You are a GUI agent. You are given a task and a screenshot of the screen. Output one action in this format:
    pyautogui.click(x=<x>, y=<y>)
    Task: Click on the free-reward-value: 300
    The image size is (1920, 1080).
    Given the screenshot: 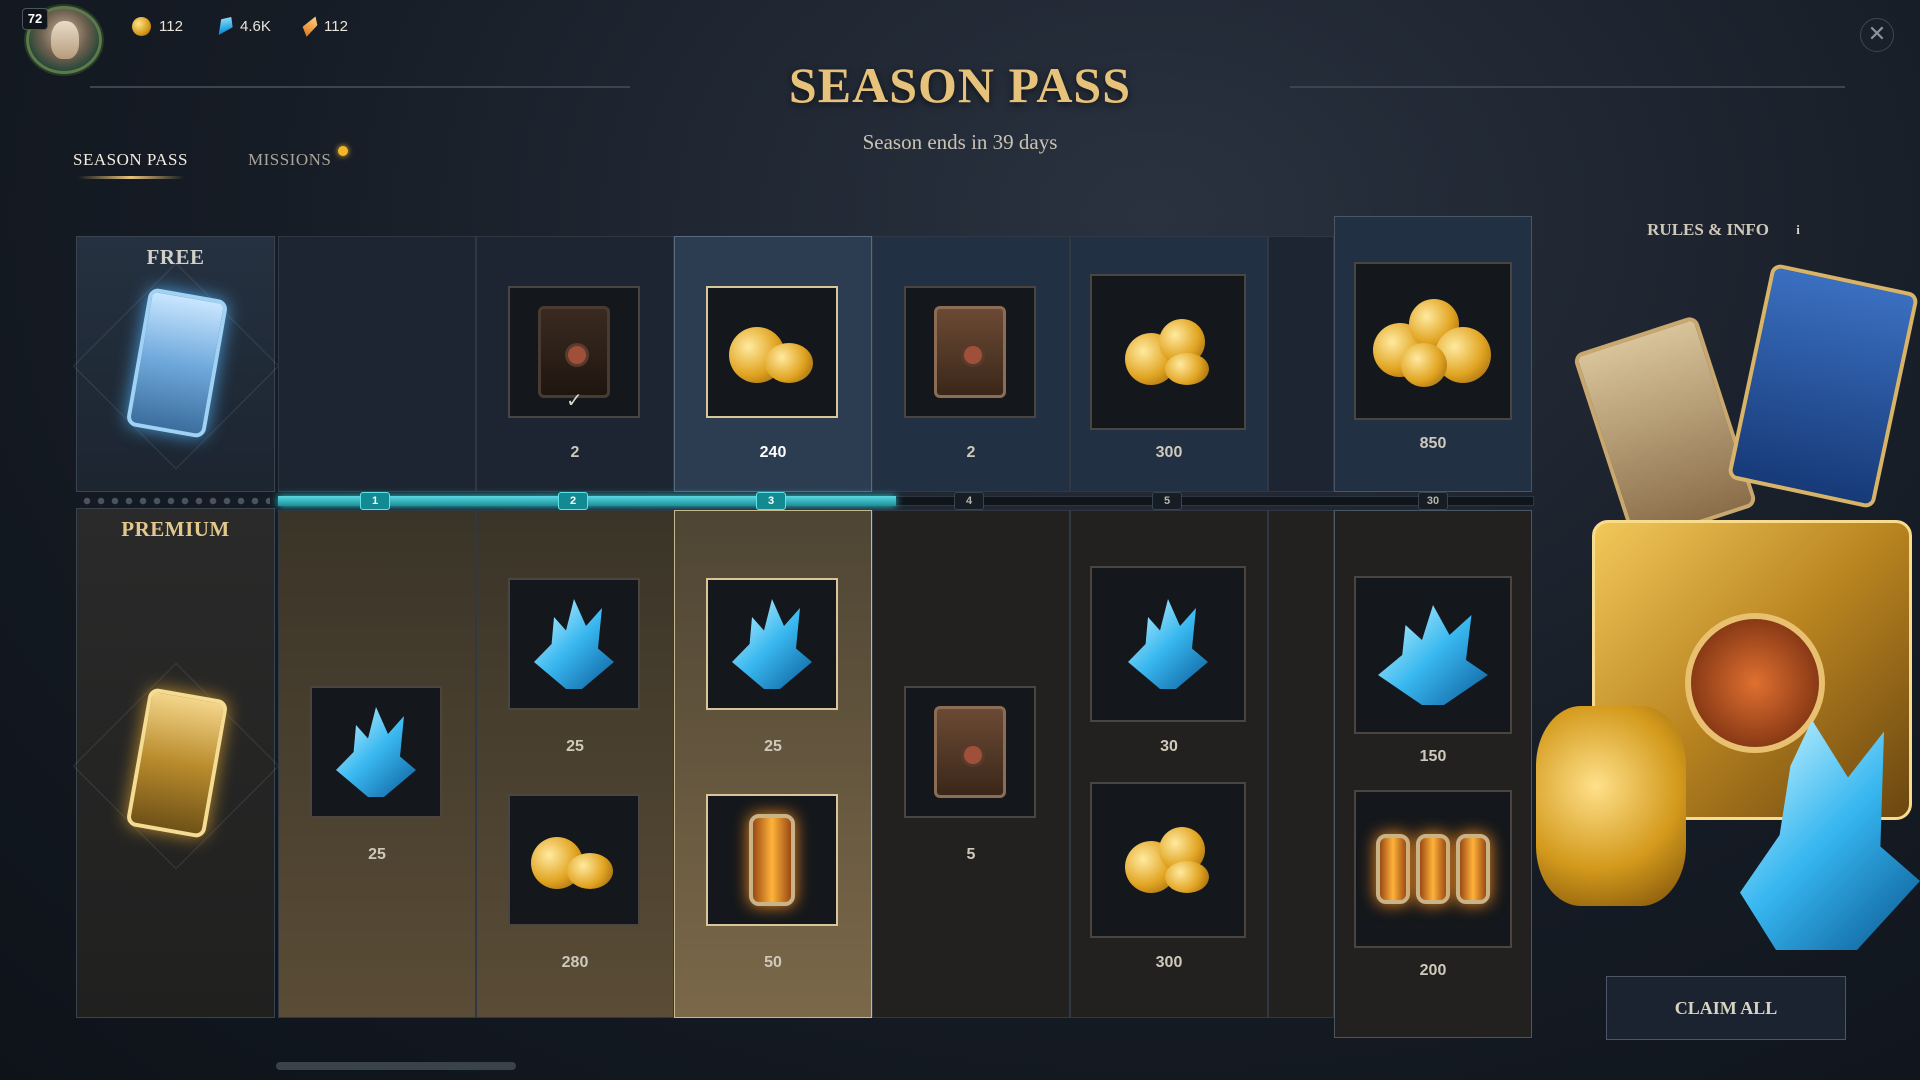 What is the action you would take?
    pyautogui.click(x=1169, y=452)
    